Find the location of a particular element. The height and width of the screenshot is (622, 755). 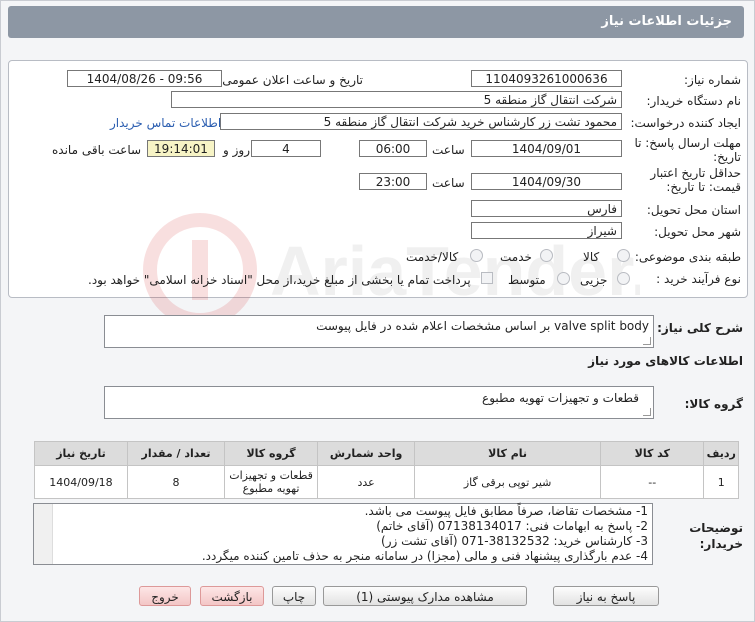

description-label: شرح کلی نیاز: is located at coordinates (700, 328).